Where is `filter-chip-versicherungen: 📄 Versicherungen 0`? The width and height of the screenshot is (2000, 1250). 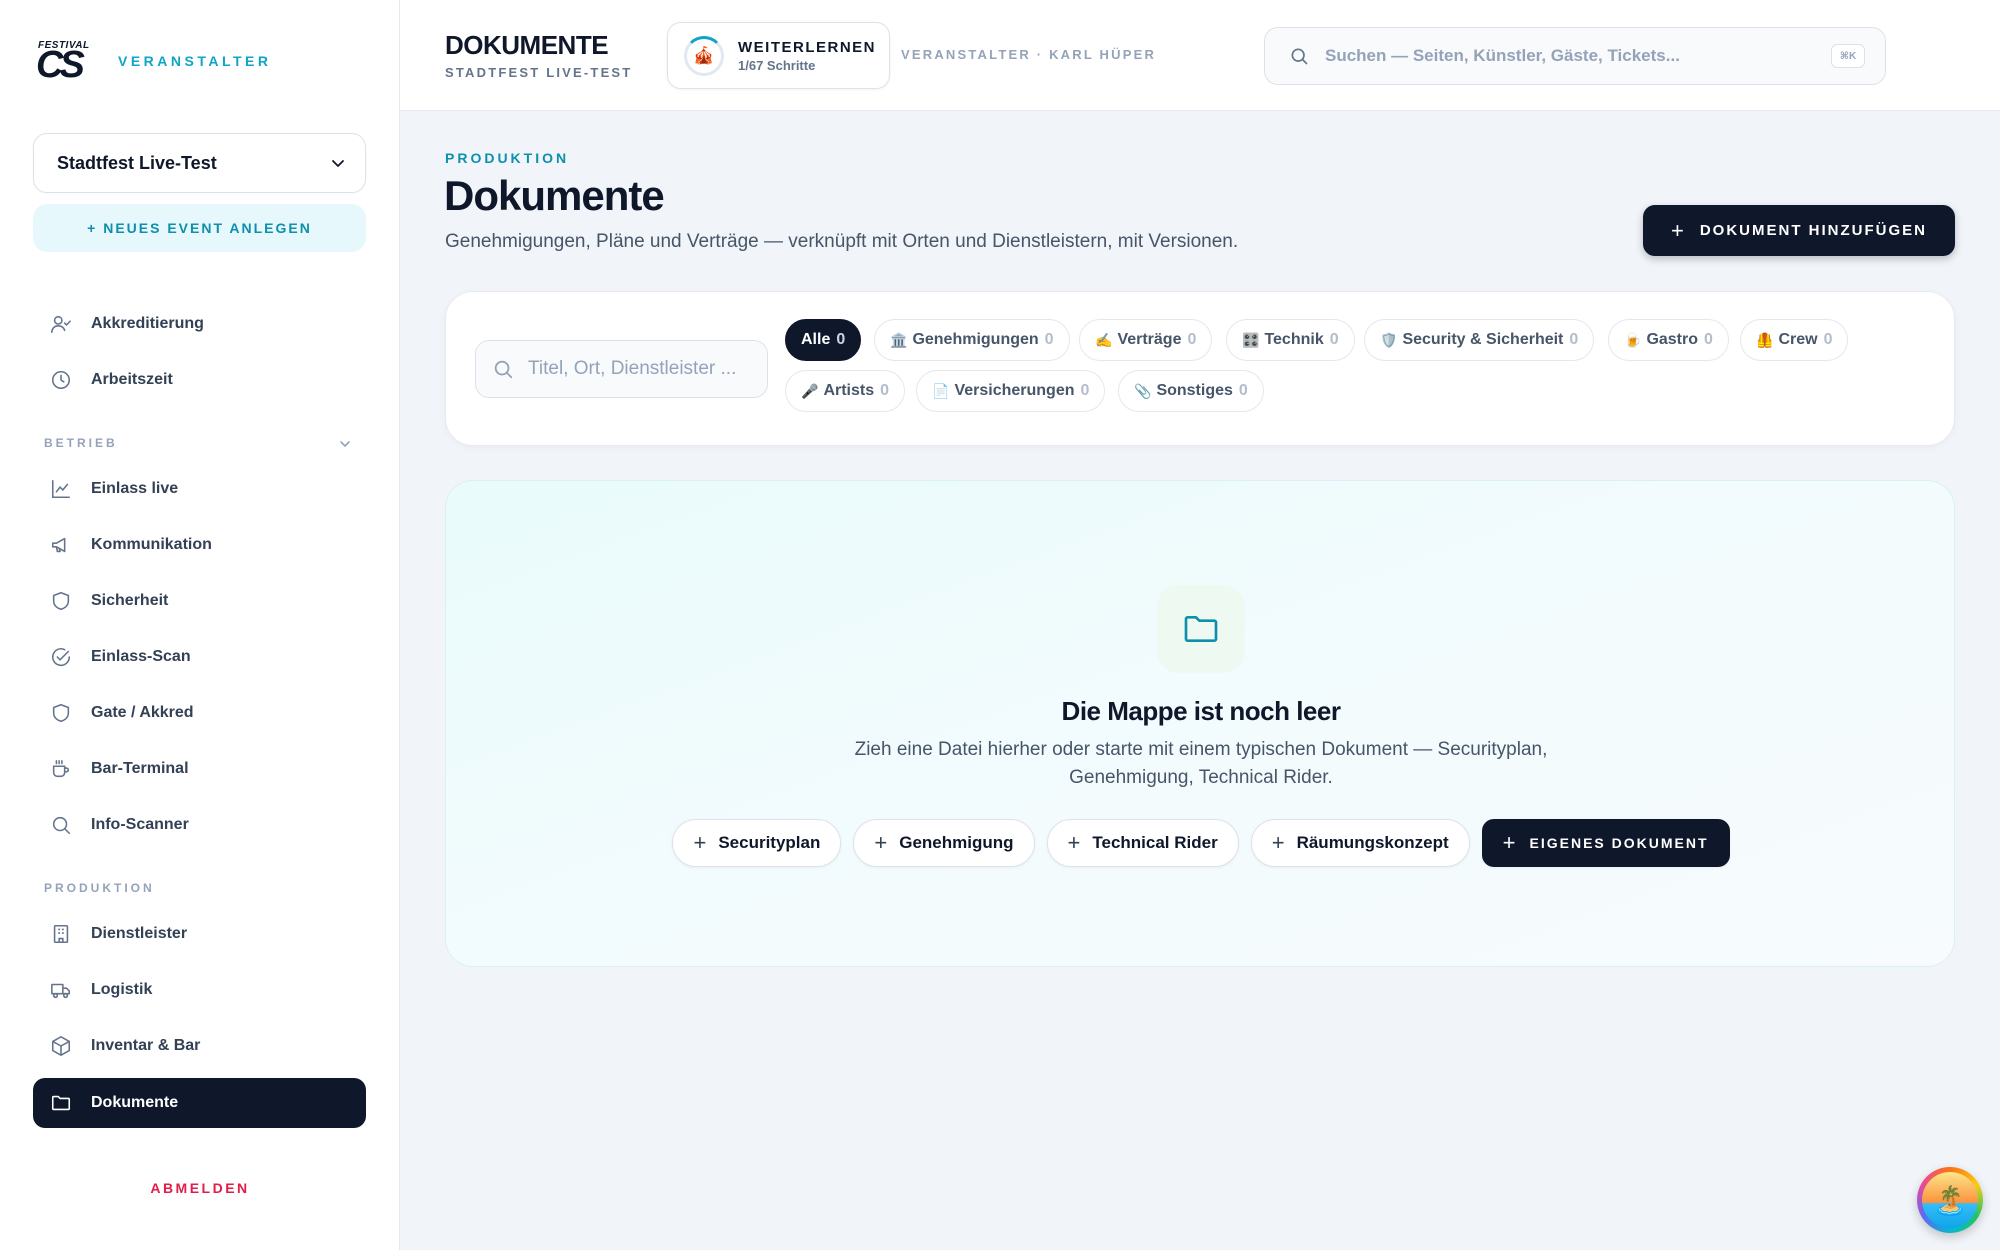 filter-chip-versicherungen: 📄 Versicherungen 0 is located at coordinates (1011, 391).